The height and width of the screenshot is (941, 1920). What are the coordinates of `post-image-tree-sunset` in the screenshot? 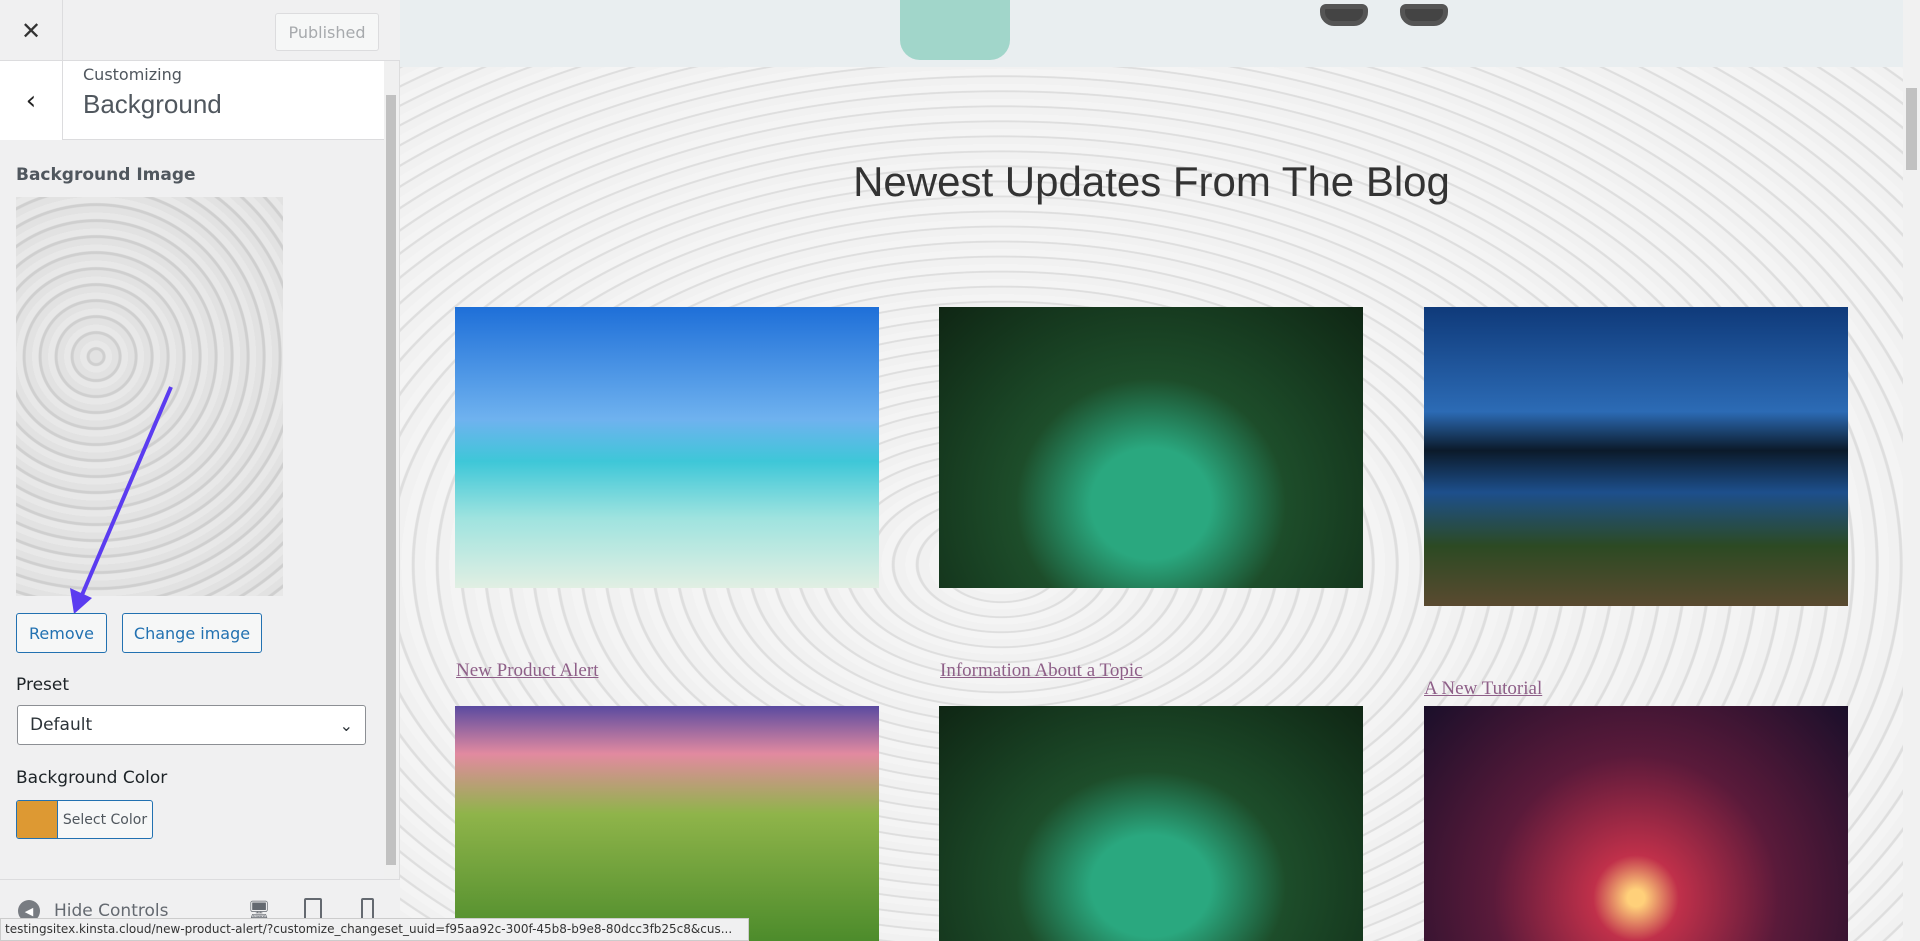 It's located at (1636, 823).